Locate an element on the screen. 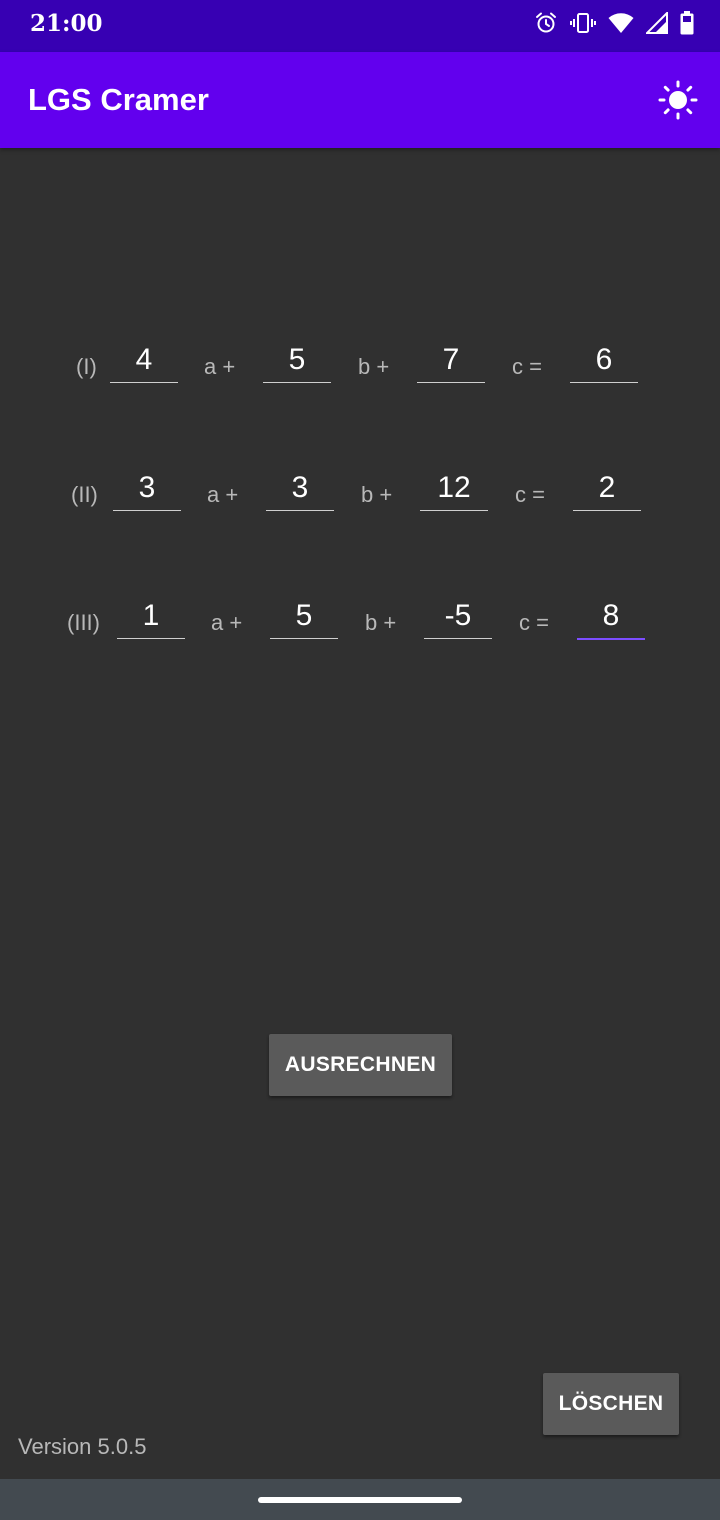 This screenshot has height=1520, width=720. clear-button: LÖSCHEN is located at coordinates (611, 1404).